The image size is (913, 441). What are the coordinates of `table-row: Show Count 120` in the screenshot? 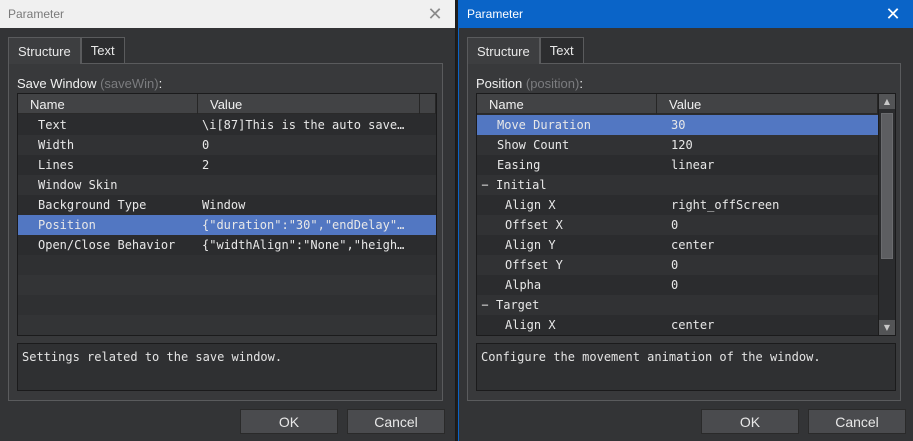 It's located at (677, 145).